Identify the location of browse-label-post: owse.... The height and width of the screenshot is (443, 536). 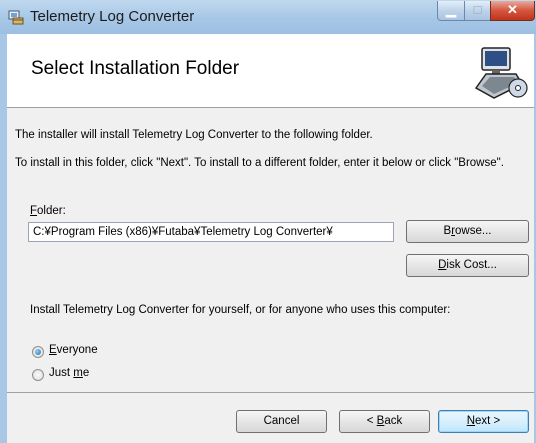
(473, 231).